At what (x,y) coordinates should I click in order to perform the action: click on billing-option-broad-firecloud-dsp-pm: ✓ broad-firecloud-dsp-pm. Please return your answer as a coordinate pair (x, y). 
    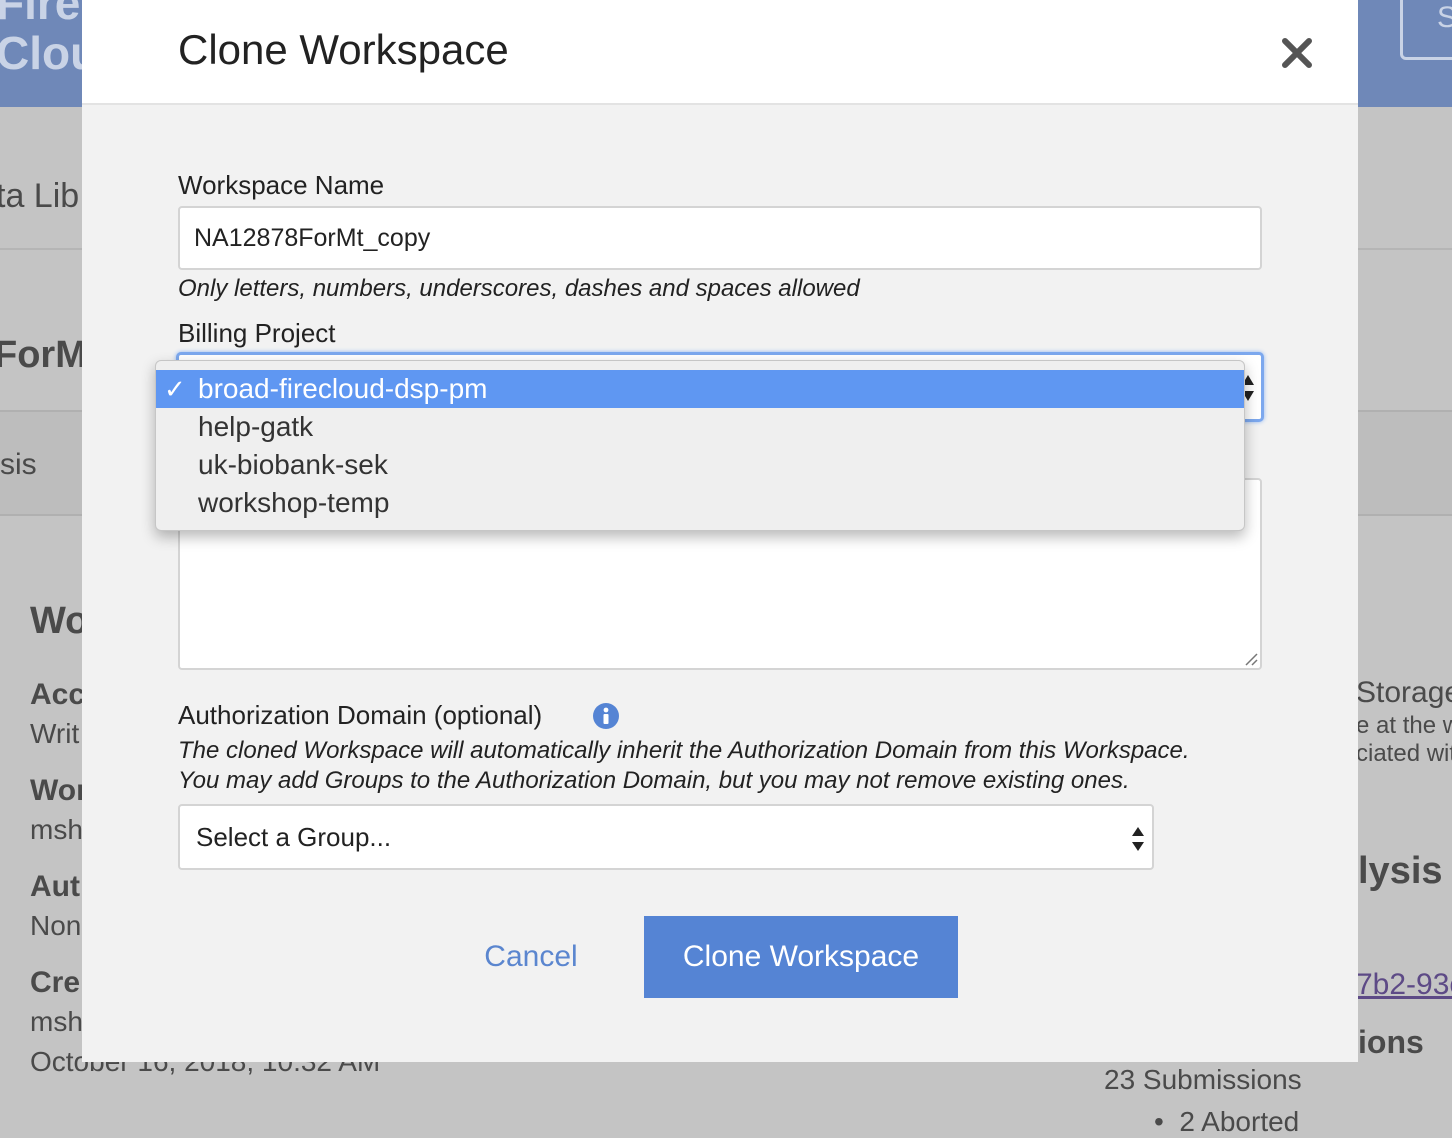
    Looking at the image, I should click on (700, 389).